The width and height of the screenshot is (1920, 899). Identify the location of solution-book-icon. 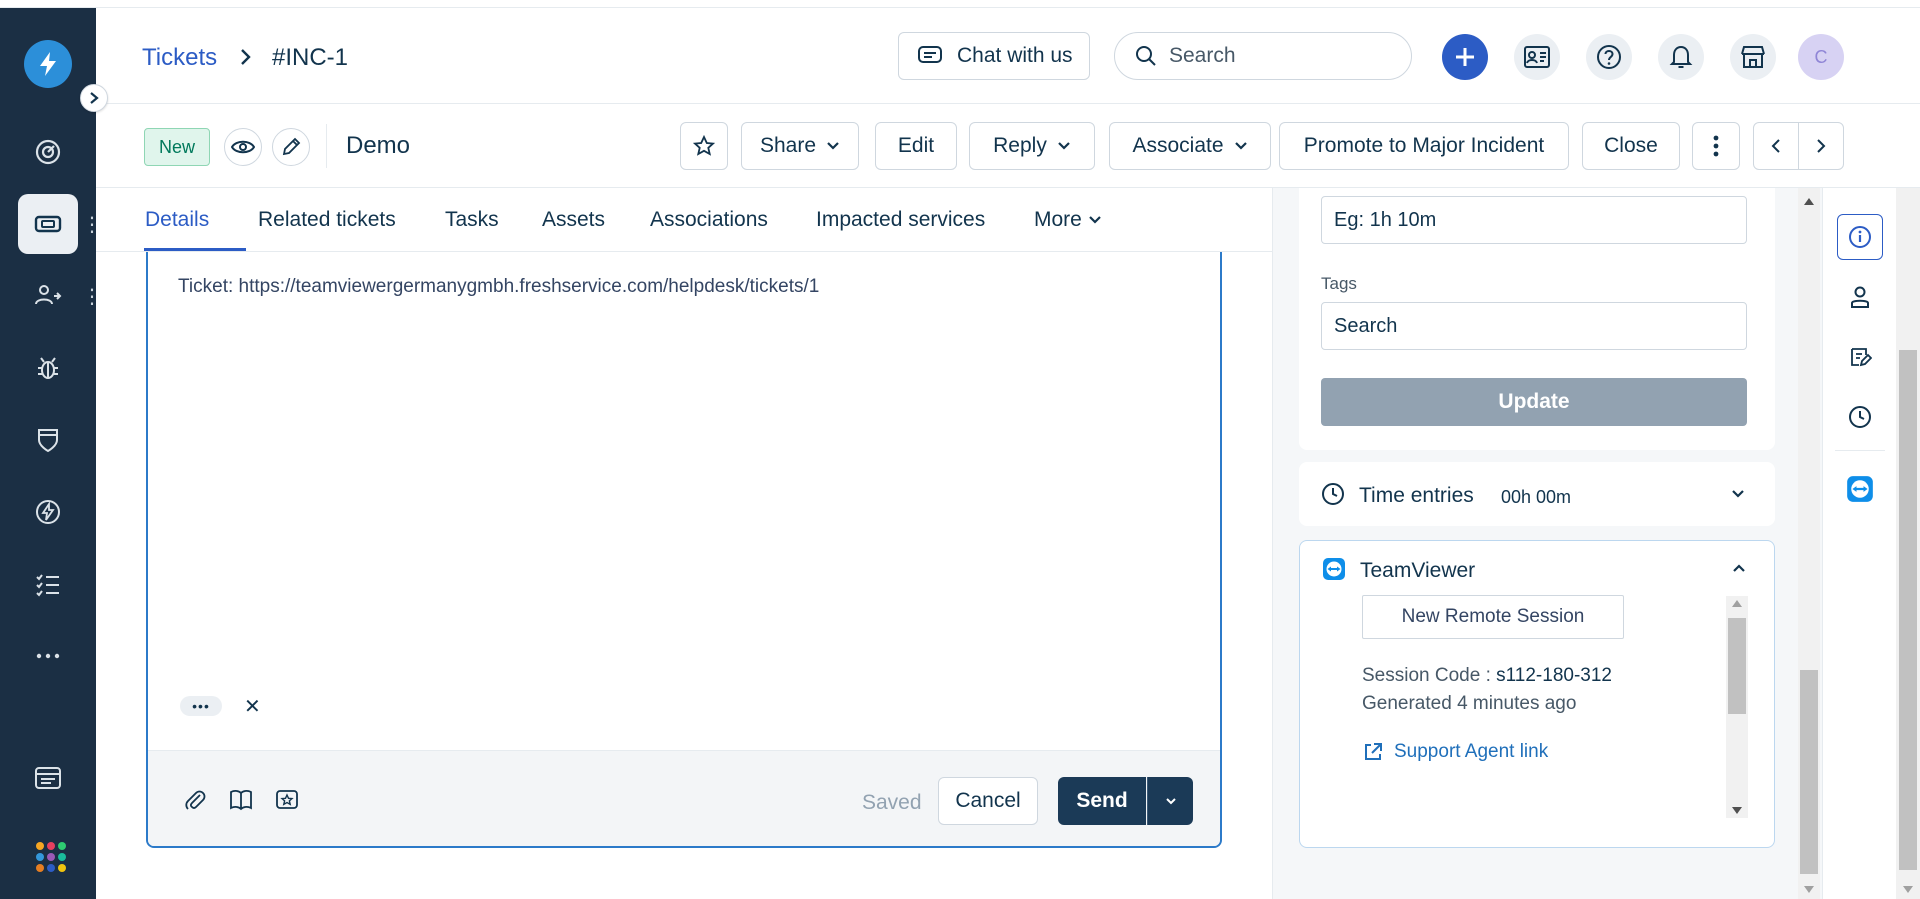
(241, 800).